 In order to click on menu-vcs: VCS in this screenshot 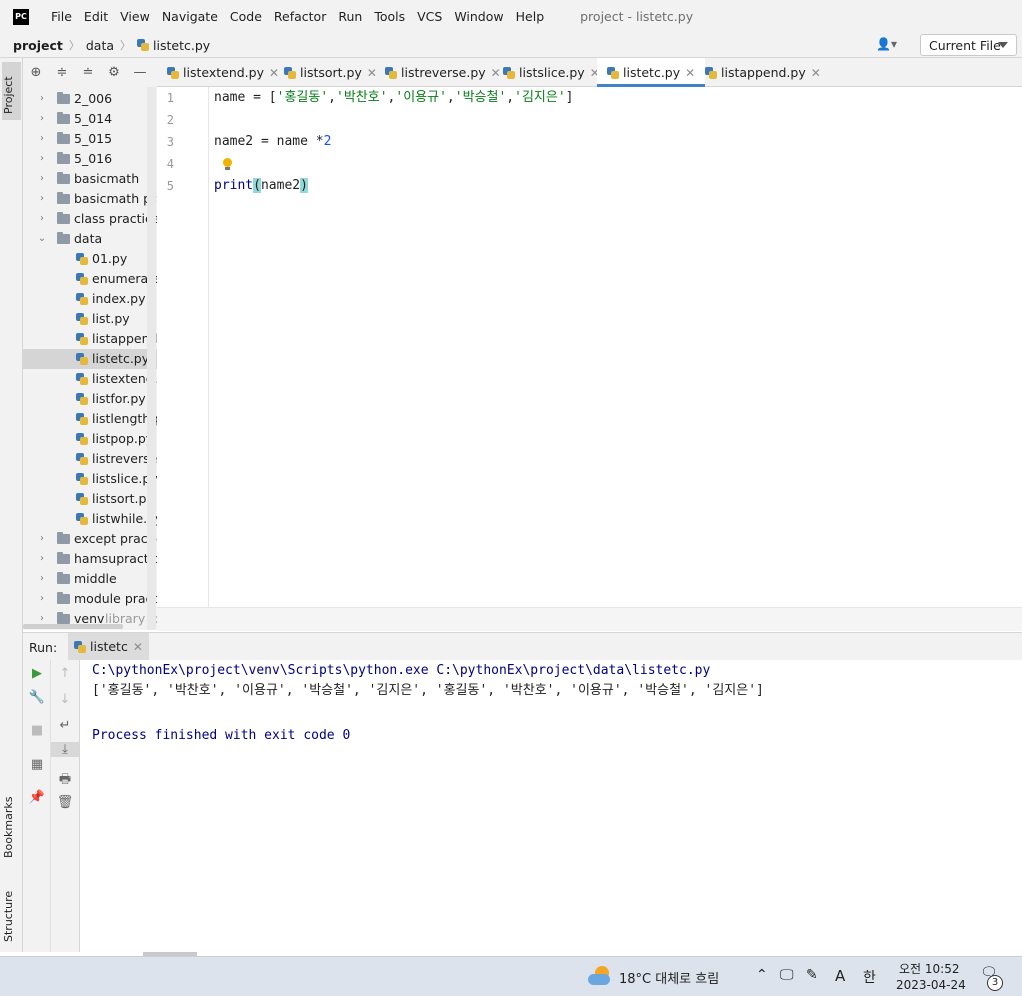, I will do `click(429, 16)`.